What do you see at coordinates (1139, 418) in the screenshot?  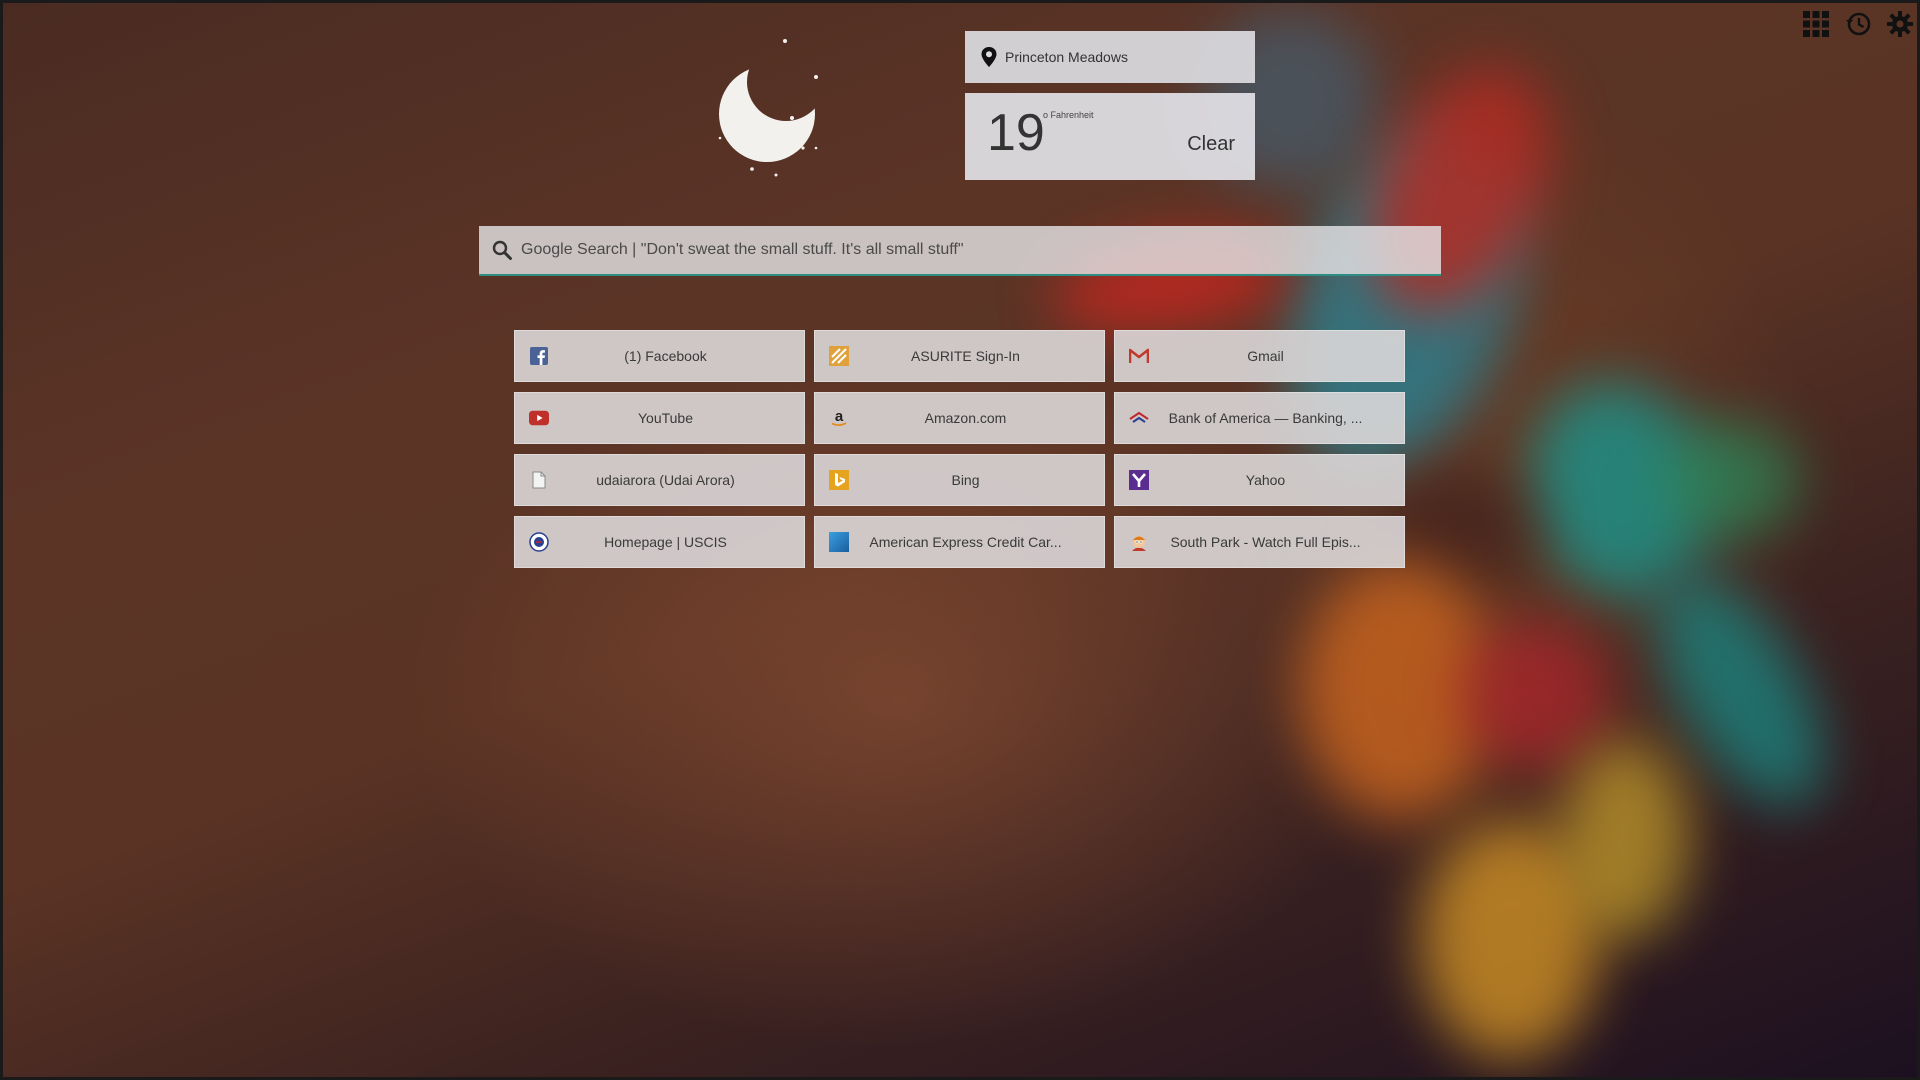 I see `bank-of-america-icon` at bounding box center [1139, 418].